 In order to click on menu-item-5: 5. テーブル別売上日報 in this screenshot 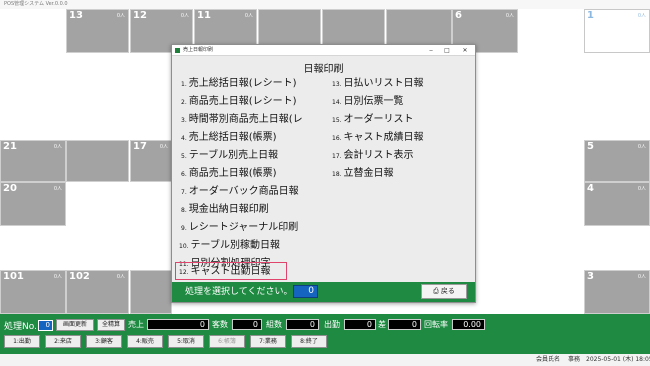, I will do `click(229, 155)`.